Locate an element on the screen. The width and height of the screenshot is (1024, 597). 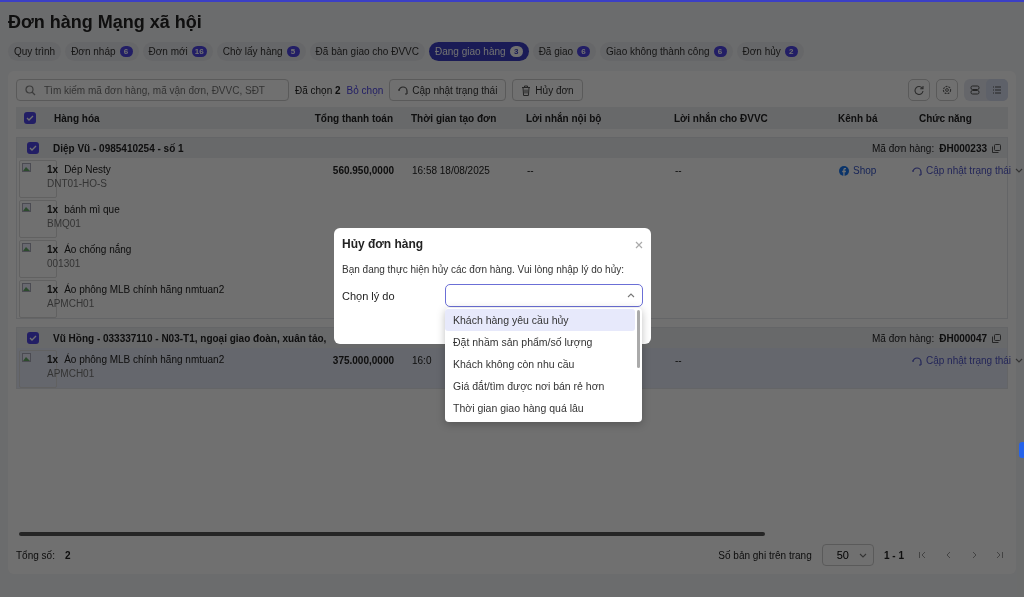
cancel-order-button: Hủy đơn is located at coordinates (547, 90).